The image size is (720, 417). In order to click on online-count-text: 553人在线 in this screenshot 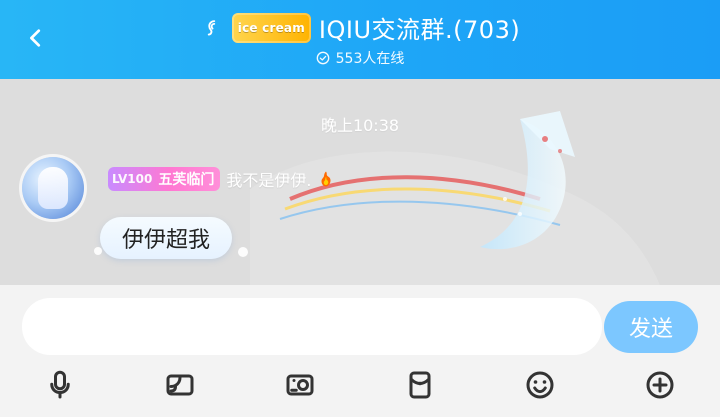, I will do `click(370, 59)`.